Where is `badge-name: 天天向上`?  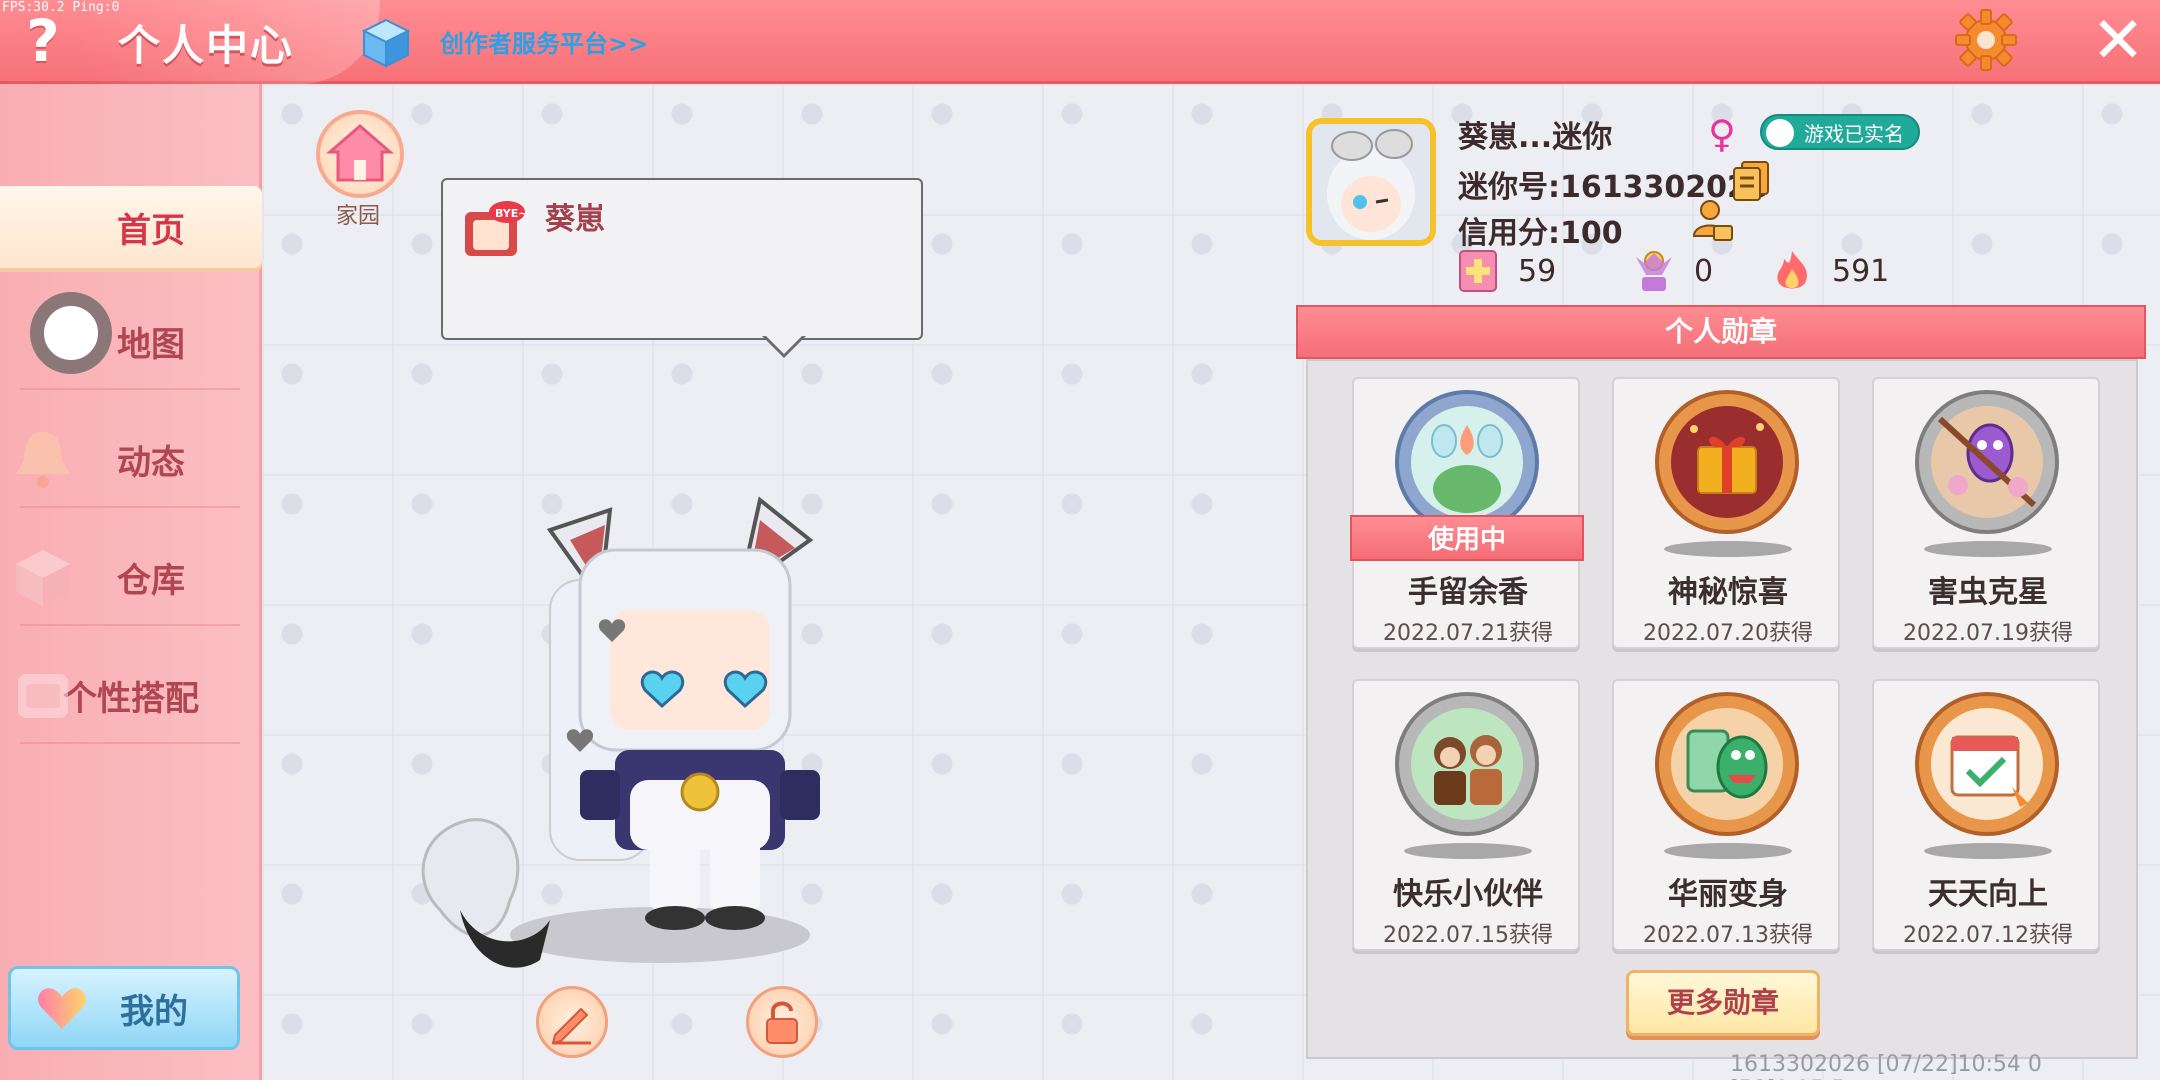
badge-name: 天天向上 is located at coordinates (1988, 894).